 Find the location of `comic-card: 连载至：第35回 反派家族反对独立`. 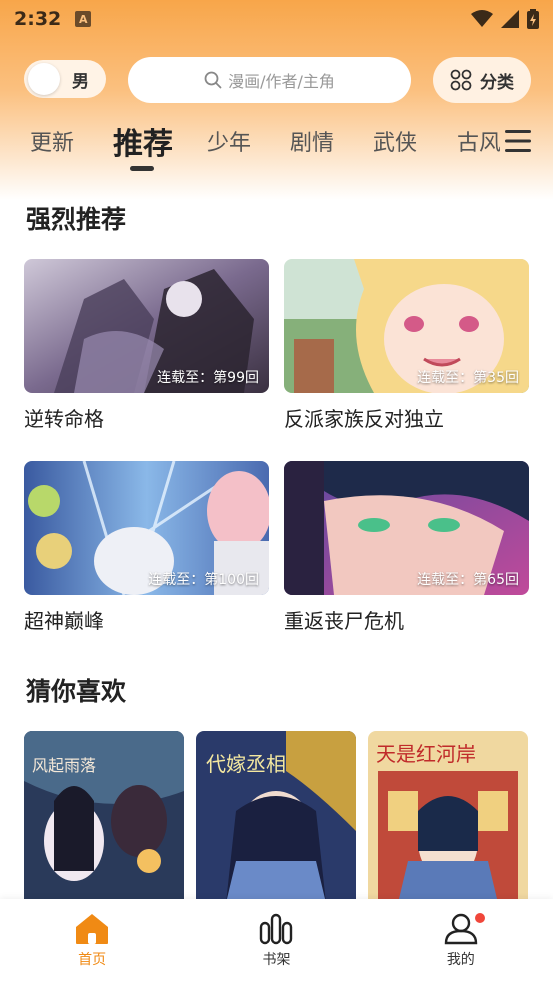

comic-card: 连载至：第35回 反派家族反对独立 is located at coordinates (406, 345).